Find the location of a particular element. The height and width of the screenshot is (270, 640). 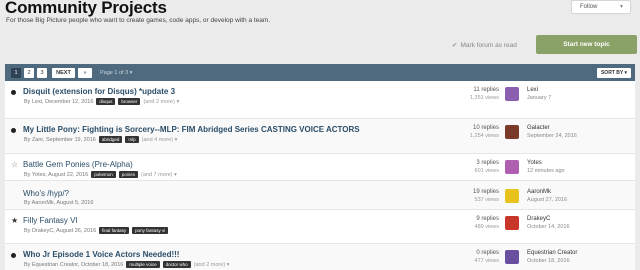

topic-tag: pokemon is located at coordinates (103, 174).